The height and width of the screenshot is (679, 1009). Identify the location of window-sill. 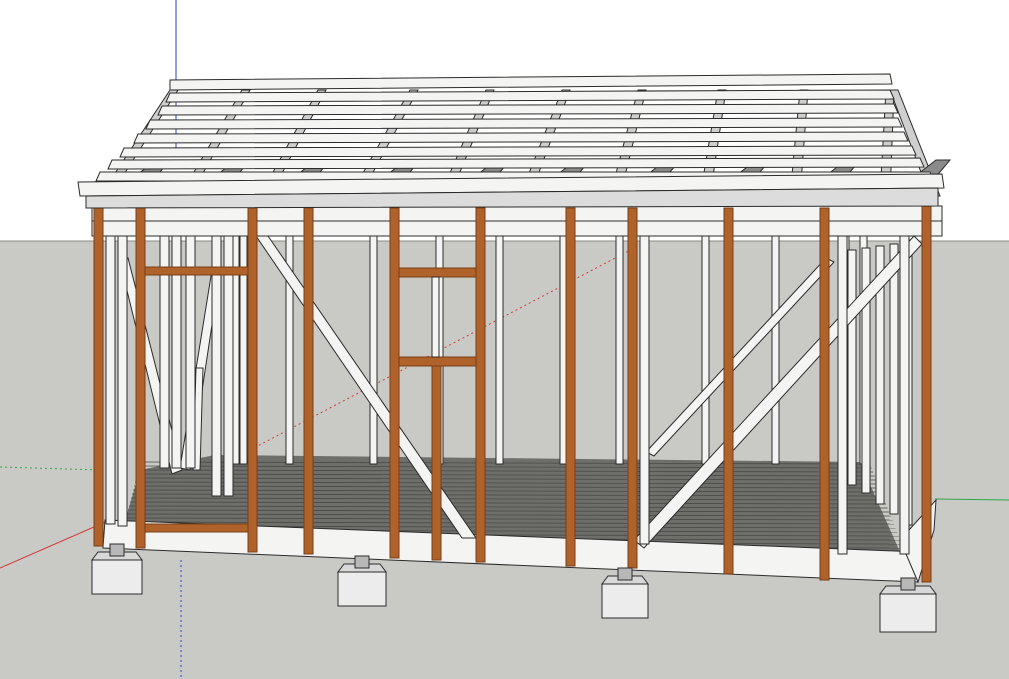
(439, 361).